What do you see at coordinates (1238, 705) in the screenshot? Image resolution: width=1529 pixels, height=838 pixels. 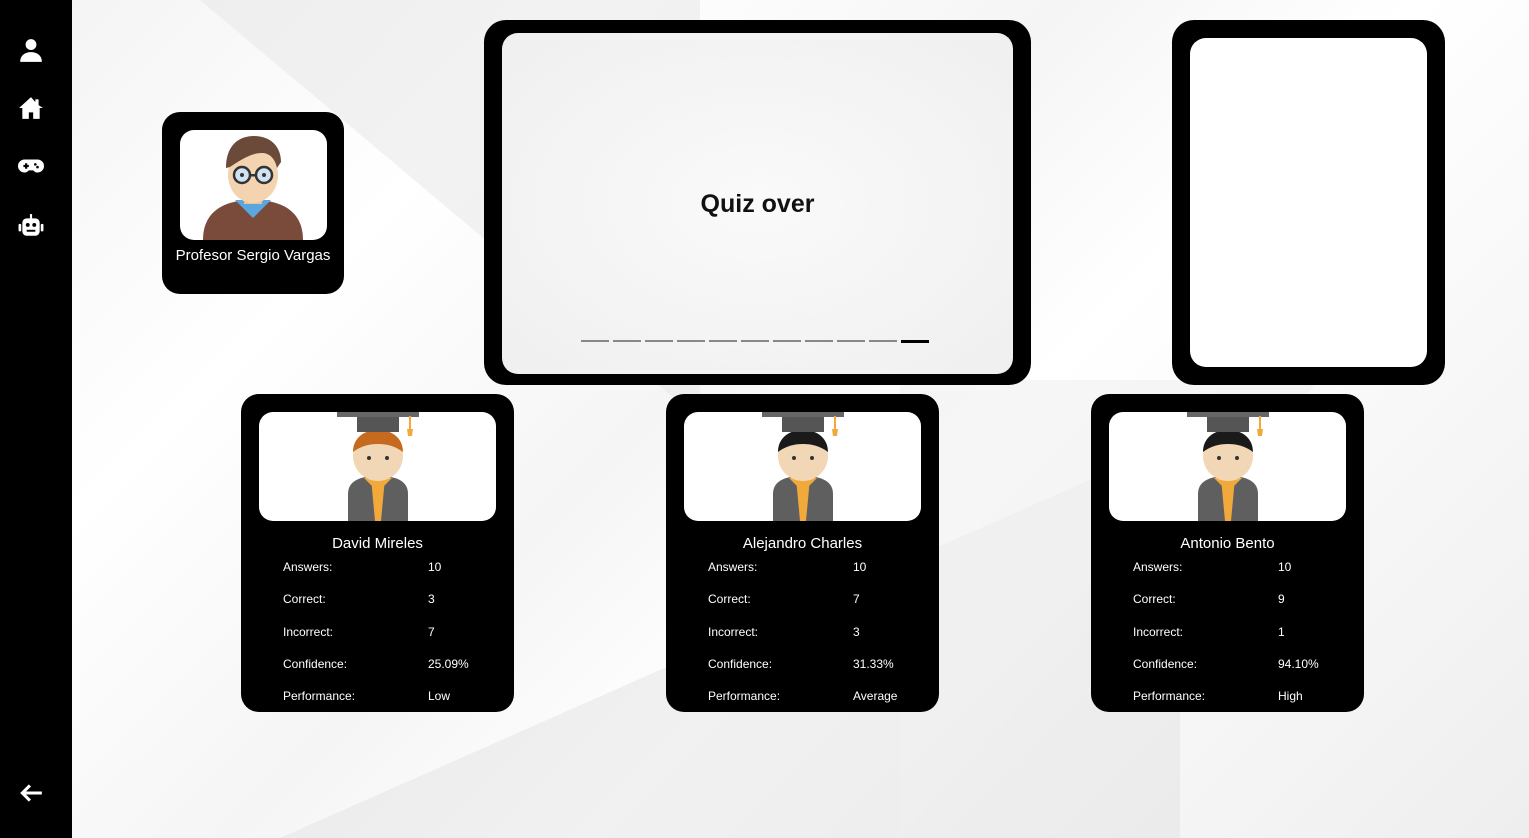 I see `stat-row-performance: Performance: High` at bounding box center [1238, 705].